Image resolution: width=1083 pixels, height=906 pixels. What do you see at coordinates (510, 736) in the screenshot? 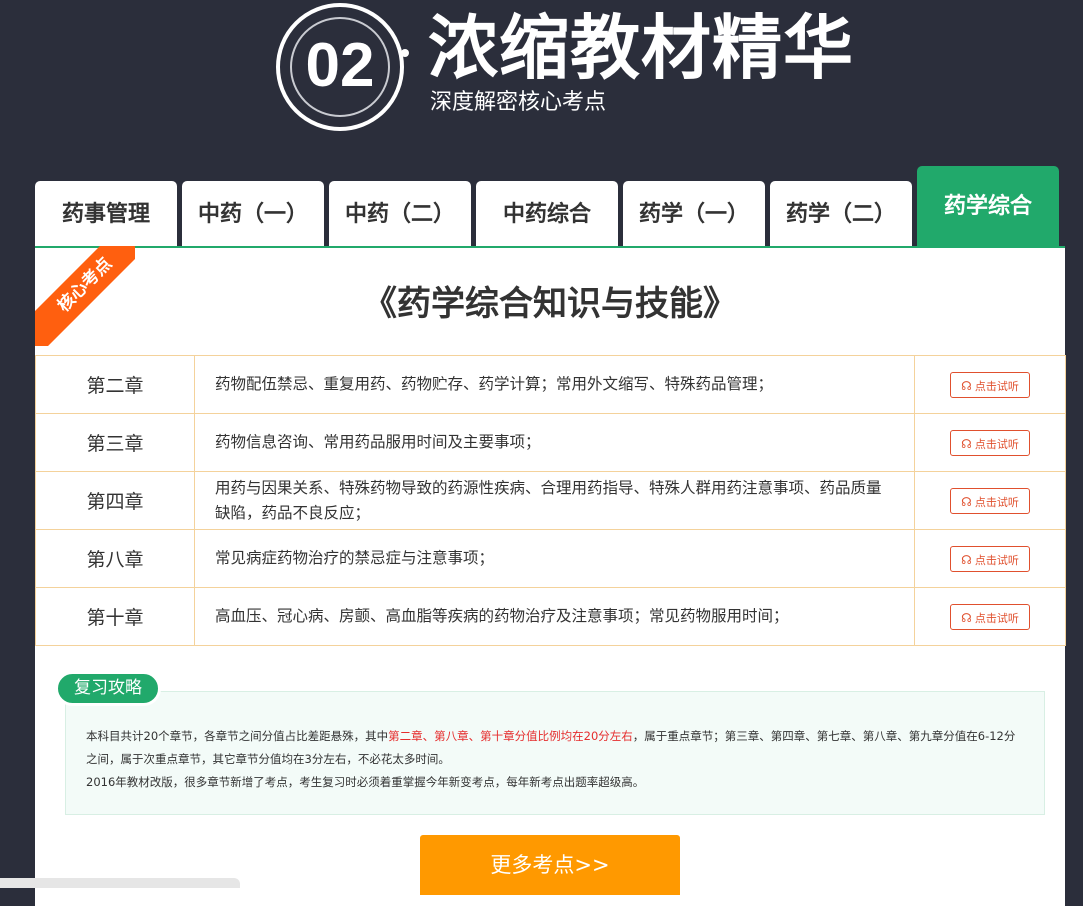
I see `review-highlight: 第二章、第八章、第十章分值比例均在20分左右` at bounding box center [510, 736].